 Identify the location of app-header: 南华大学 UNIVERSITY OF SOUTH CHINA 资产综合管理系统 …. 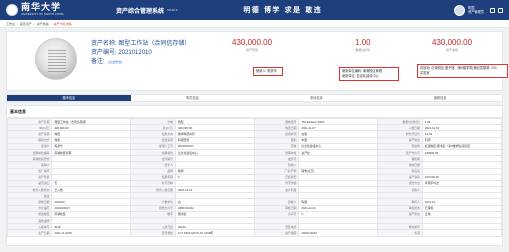
(254, 10).